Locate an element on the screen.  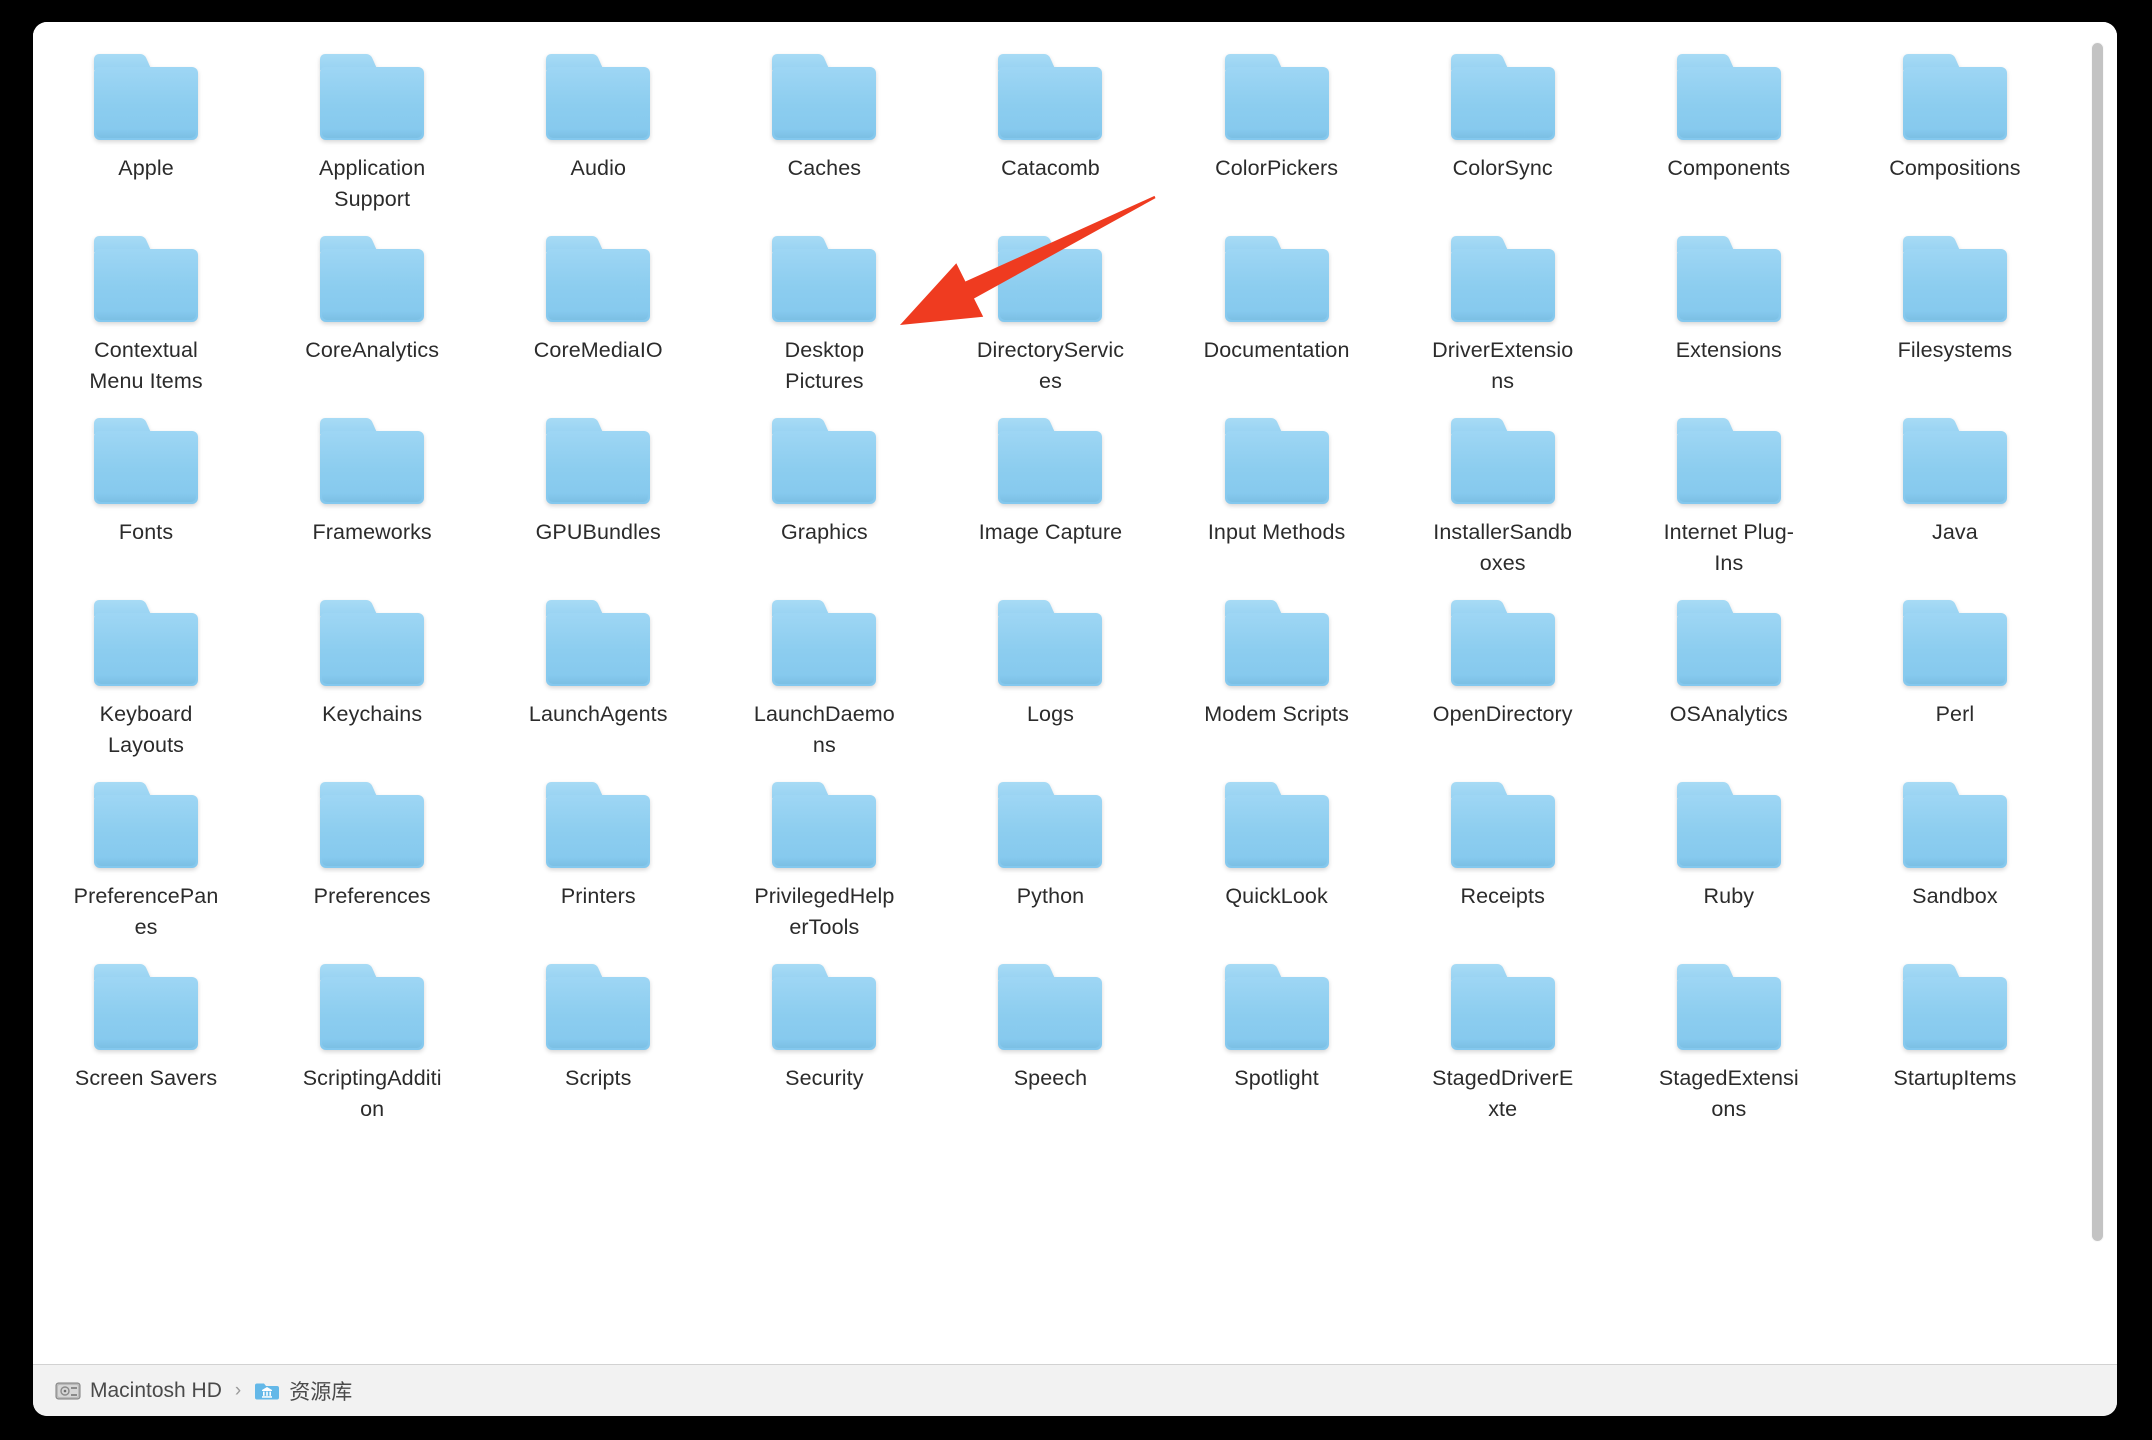
folder-item: DirectoryServices is located at coordinates (1050, 317).